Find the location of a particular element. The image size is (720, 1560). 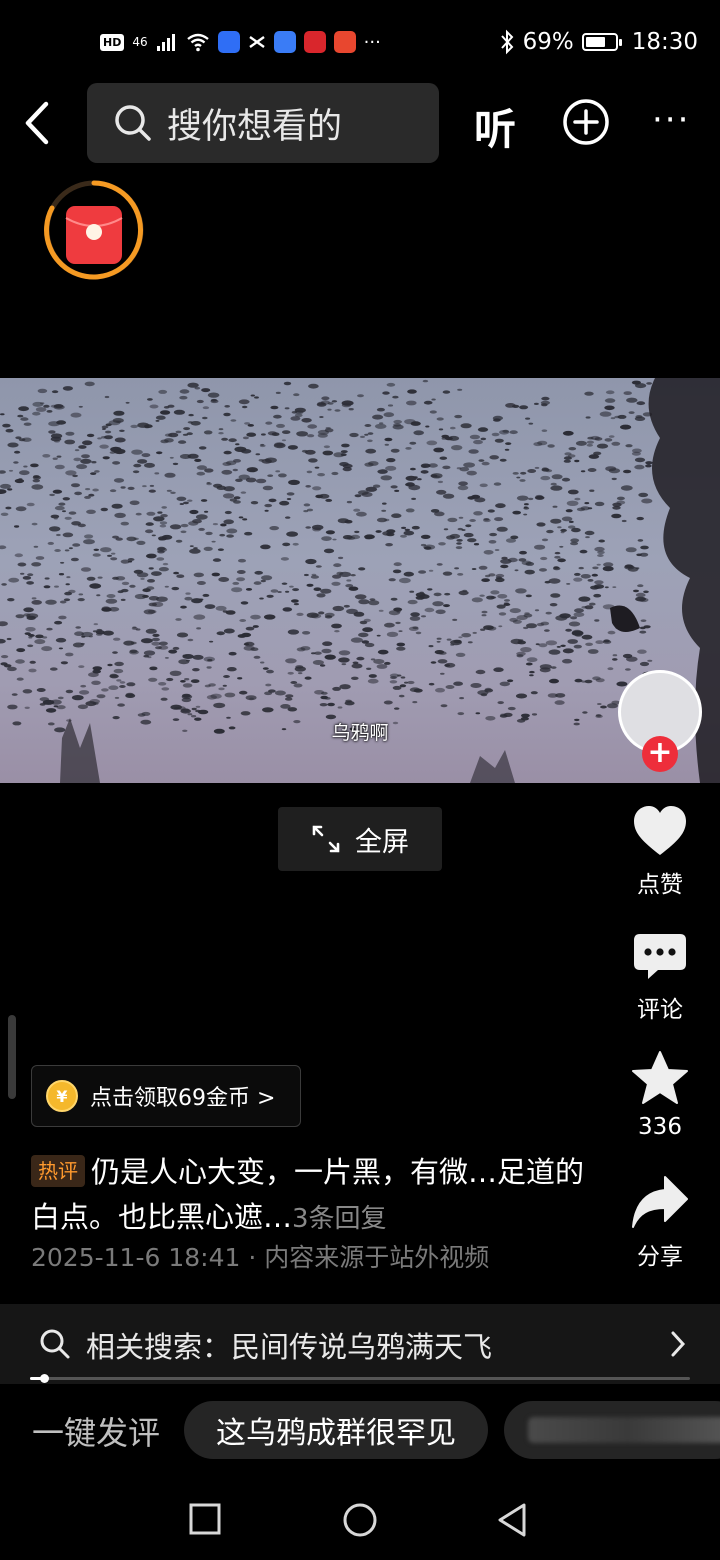

charity-app-icon is located at coordinates (314, 42).